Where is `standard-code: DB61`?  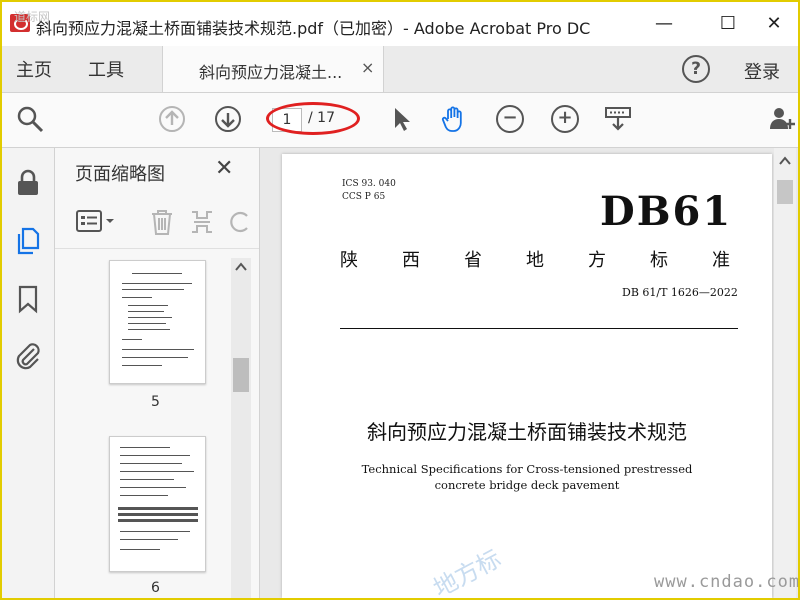
standard-code: DB61 is located at coordinates (666, 211).